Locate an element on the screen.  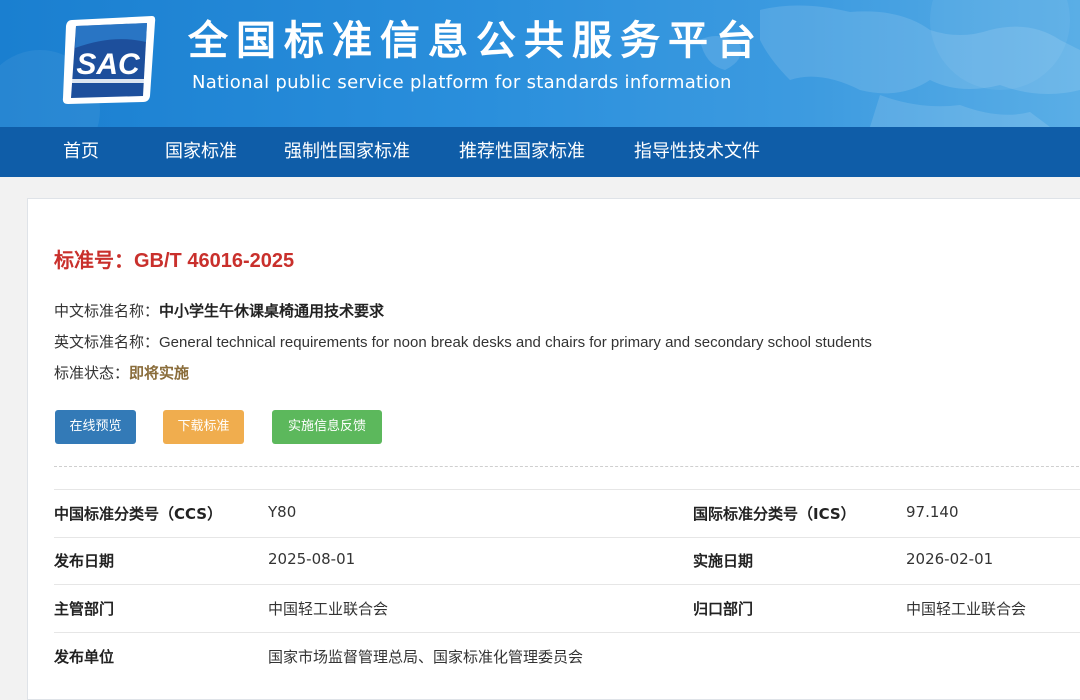
nav-item-national-standards: 国家标准 is located at coordinates (201, 152).